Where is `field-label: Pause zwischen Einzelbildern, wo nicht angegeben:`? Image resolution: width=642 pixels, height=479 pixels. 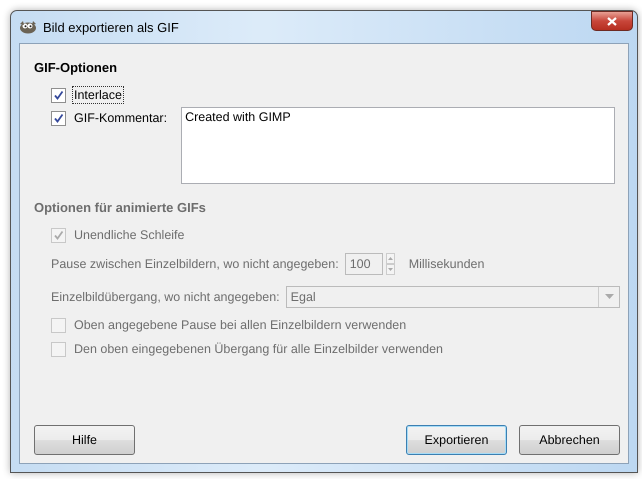
field-label: Pause zwischen Einzelbildern, wo nicht angegeben: is located at coordinates (195, 263).